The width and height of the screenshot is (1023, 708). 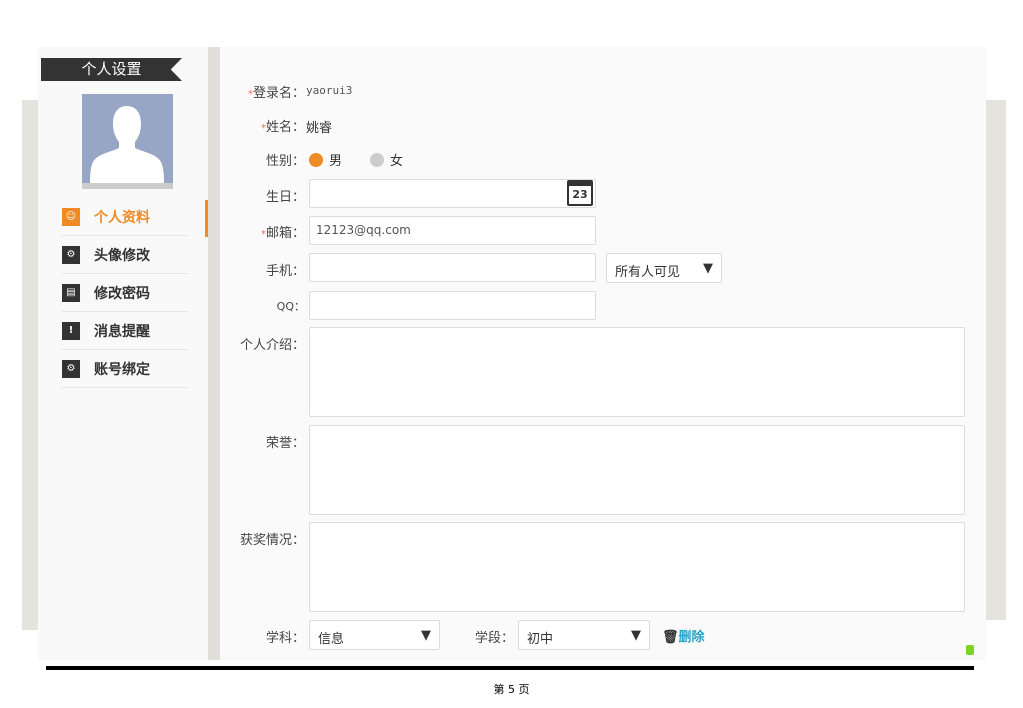 I want to click on gender-male-radio: 男, so click(x=325, y=159).